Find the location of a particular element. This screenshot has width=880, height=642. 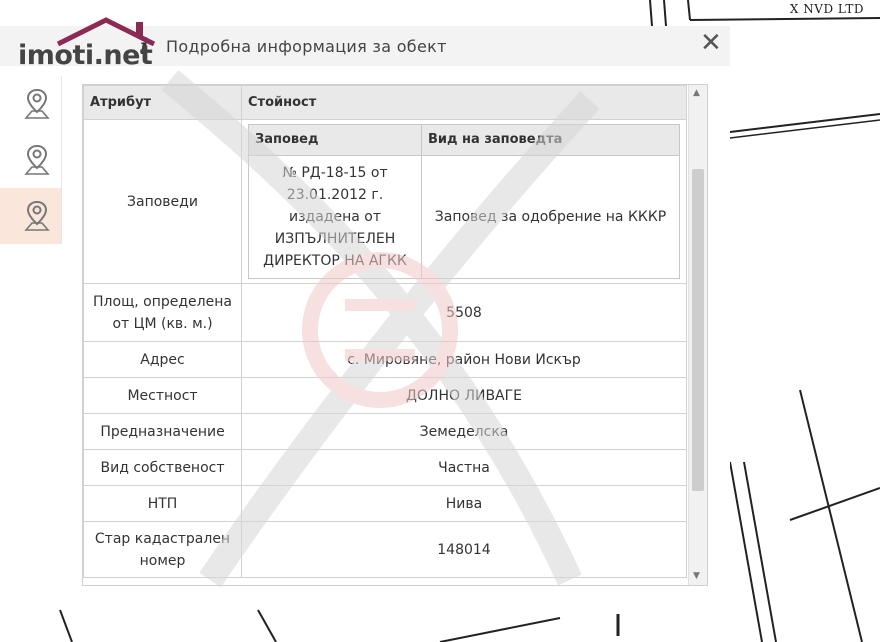

attribute-cell: Заповеди is located at coordinates (162, 201).